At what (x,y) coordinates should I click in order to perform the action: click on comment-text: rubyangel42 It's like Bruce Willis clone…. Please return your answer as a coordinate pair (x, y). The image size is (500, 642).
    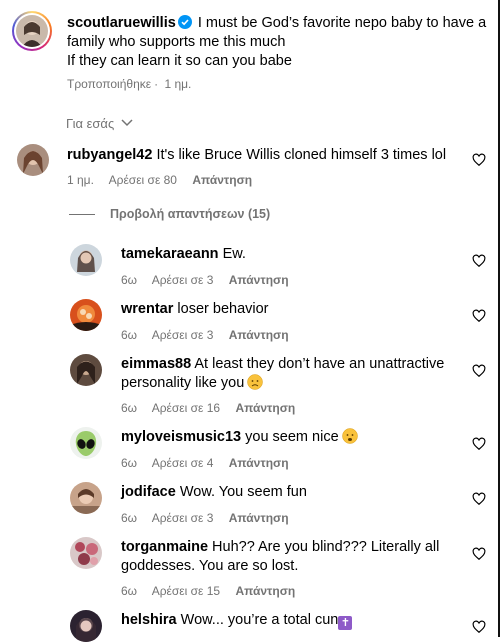
    Looking at the image, I should click on (267, 155).